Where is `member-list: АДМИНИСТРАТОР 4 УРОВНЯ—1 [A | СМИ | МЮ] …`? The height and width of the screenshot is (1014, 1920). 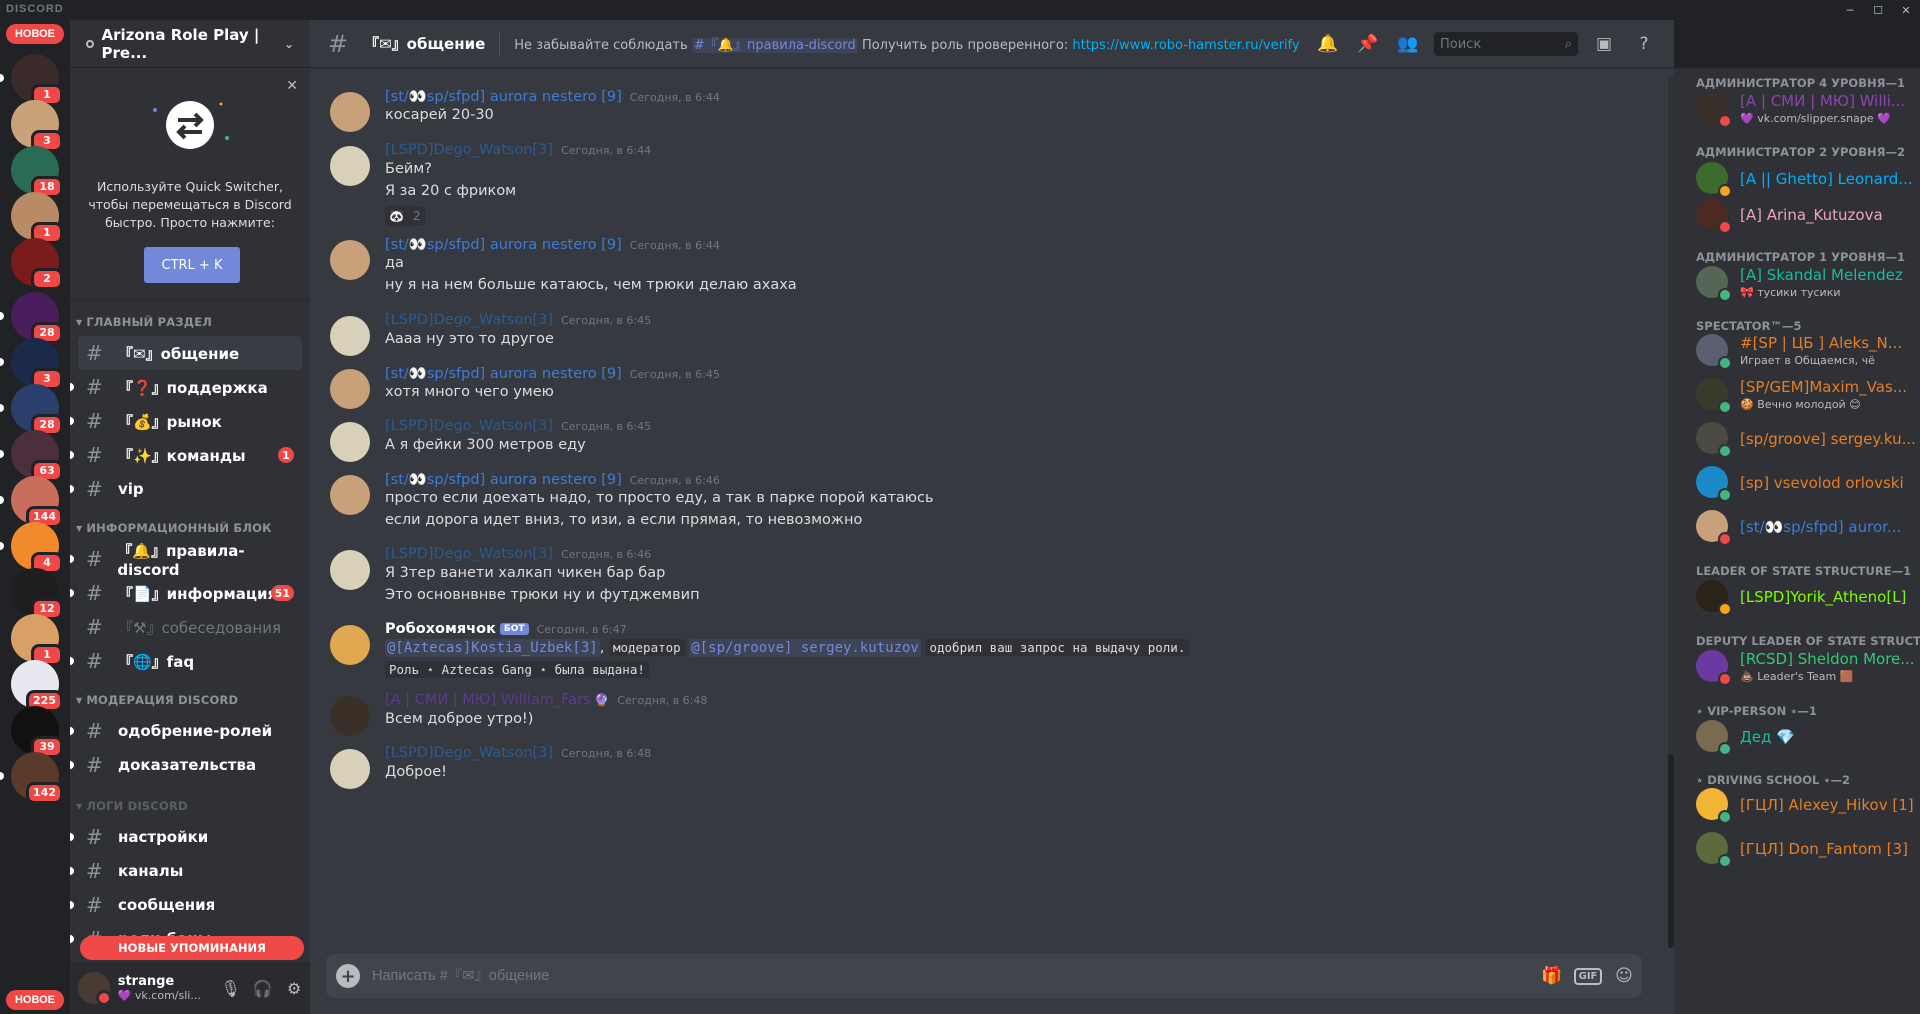 member-list: АДМИНИСТРАТОР 4 УРОВНЯ—1 [A | СМИ | МЮ] … is located at coordinates (1797, 541).